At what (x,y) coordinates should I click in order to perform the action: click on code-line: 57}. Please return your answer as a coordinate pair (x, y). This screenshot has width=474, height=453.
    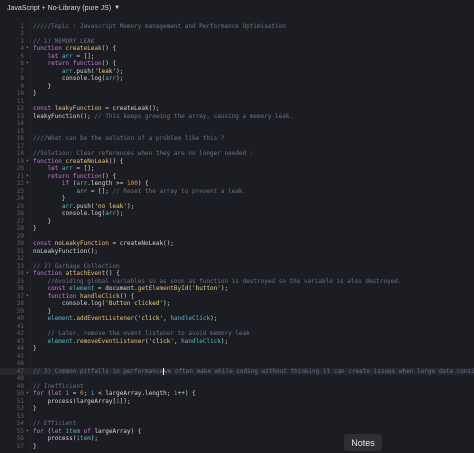
    Looking at the image, I should click on (237, 447).